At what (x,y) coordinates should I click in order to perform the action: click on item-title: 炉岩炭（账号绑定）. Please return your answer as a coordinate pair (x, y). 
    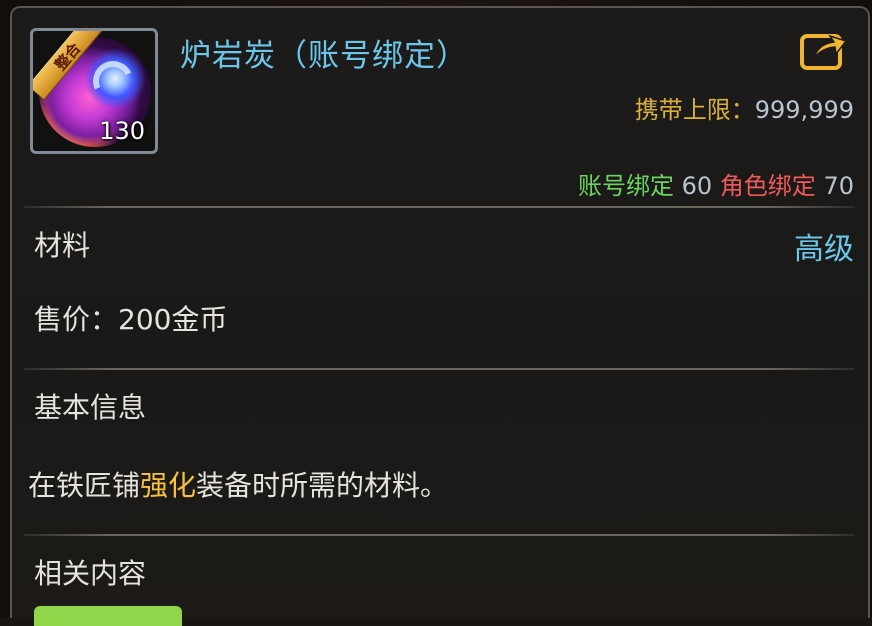
    Looking at the image, I should click on (324, 56).